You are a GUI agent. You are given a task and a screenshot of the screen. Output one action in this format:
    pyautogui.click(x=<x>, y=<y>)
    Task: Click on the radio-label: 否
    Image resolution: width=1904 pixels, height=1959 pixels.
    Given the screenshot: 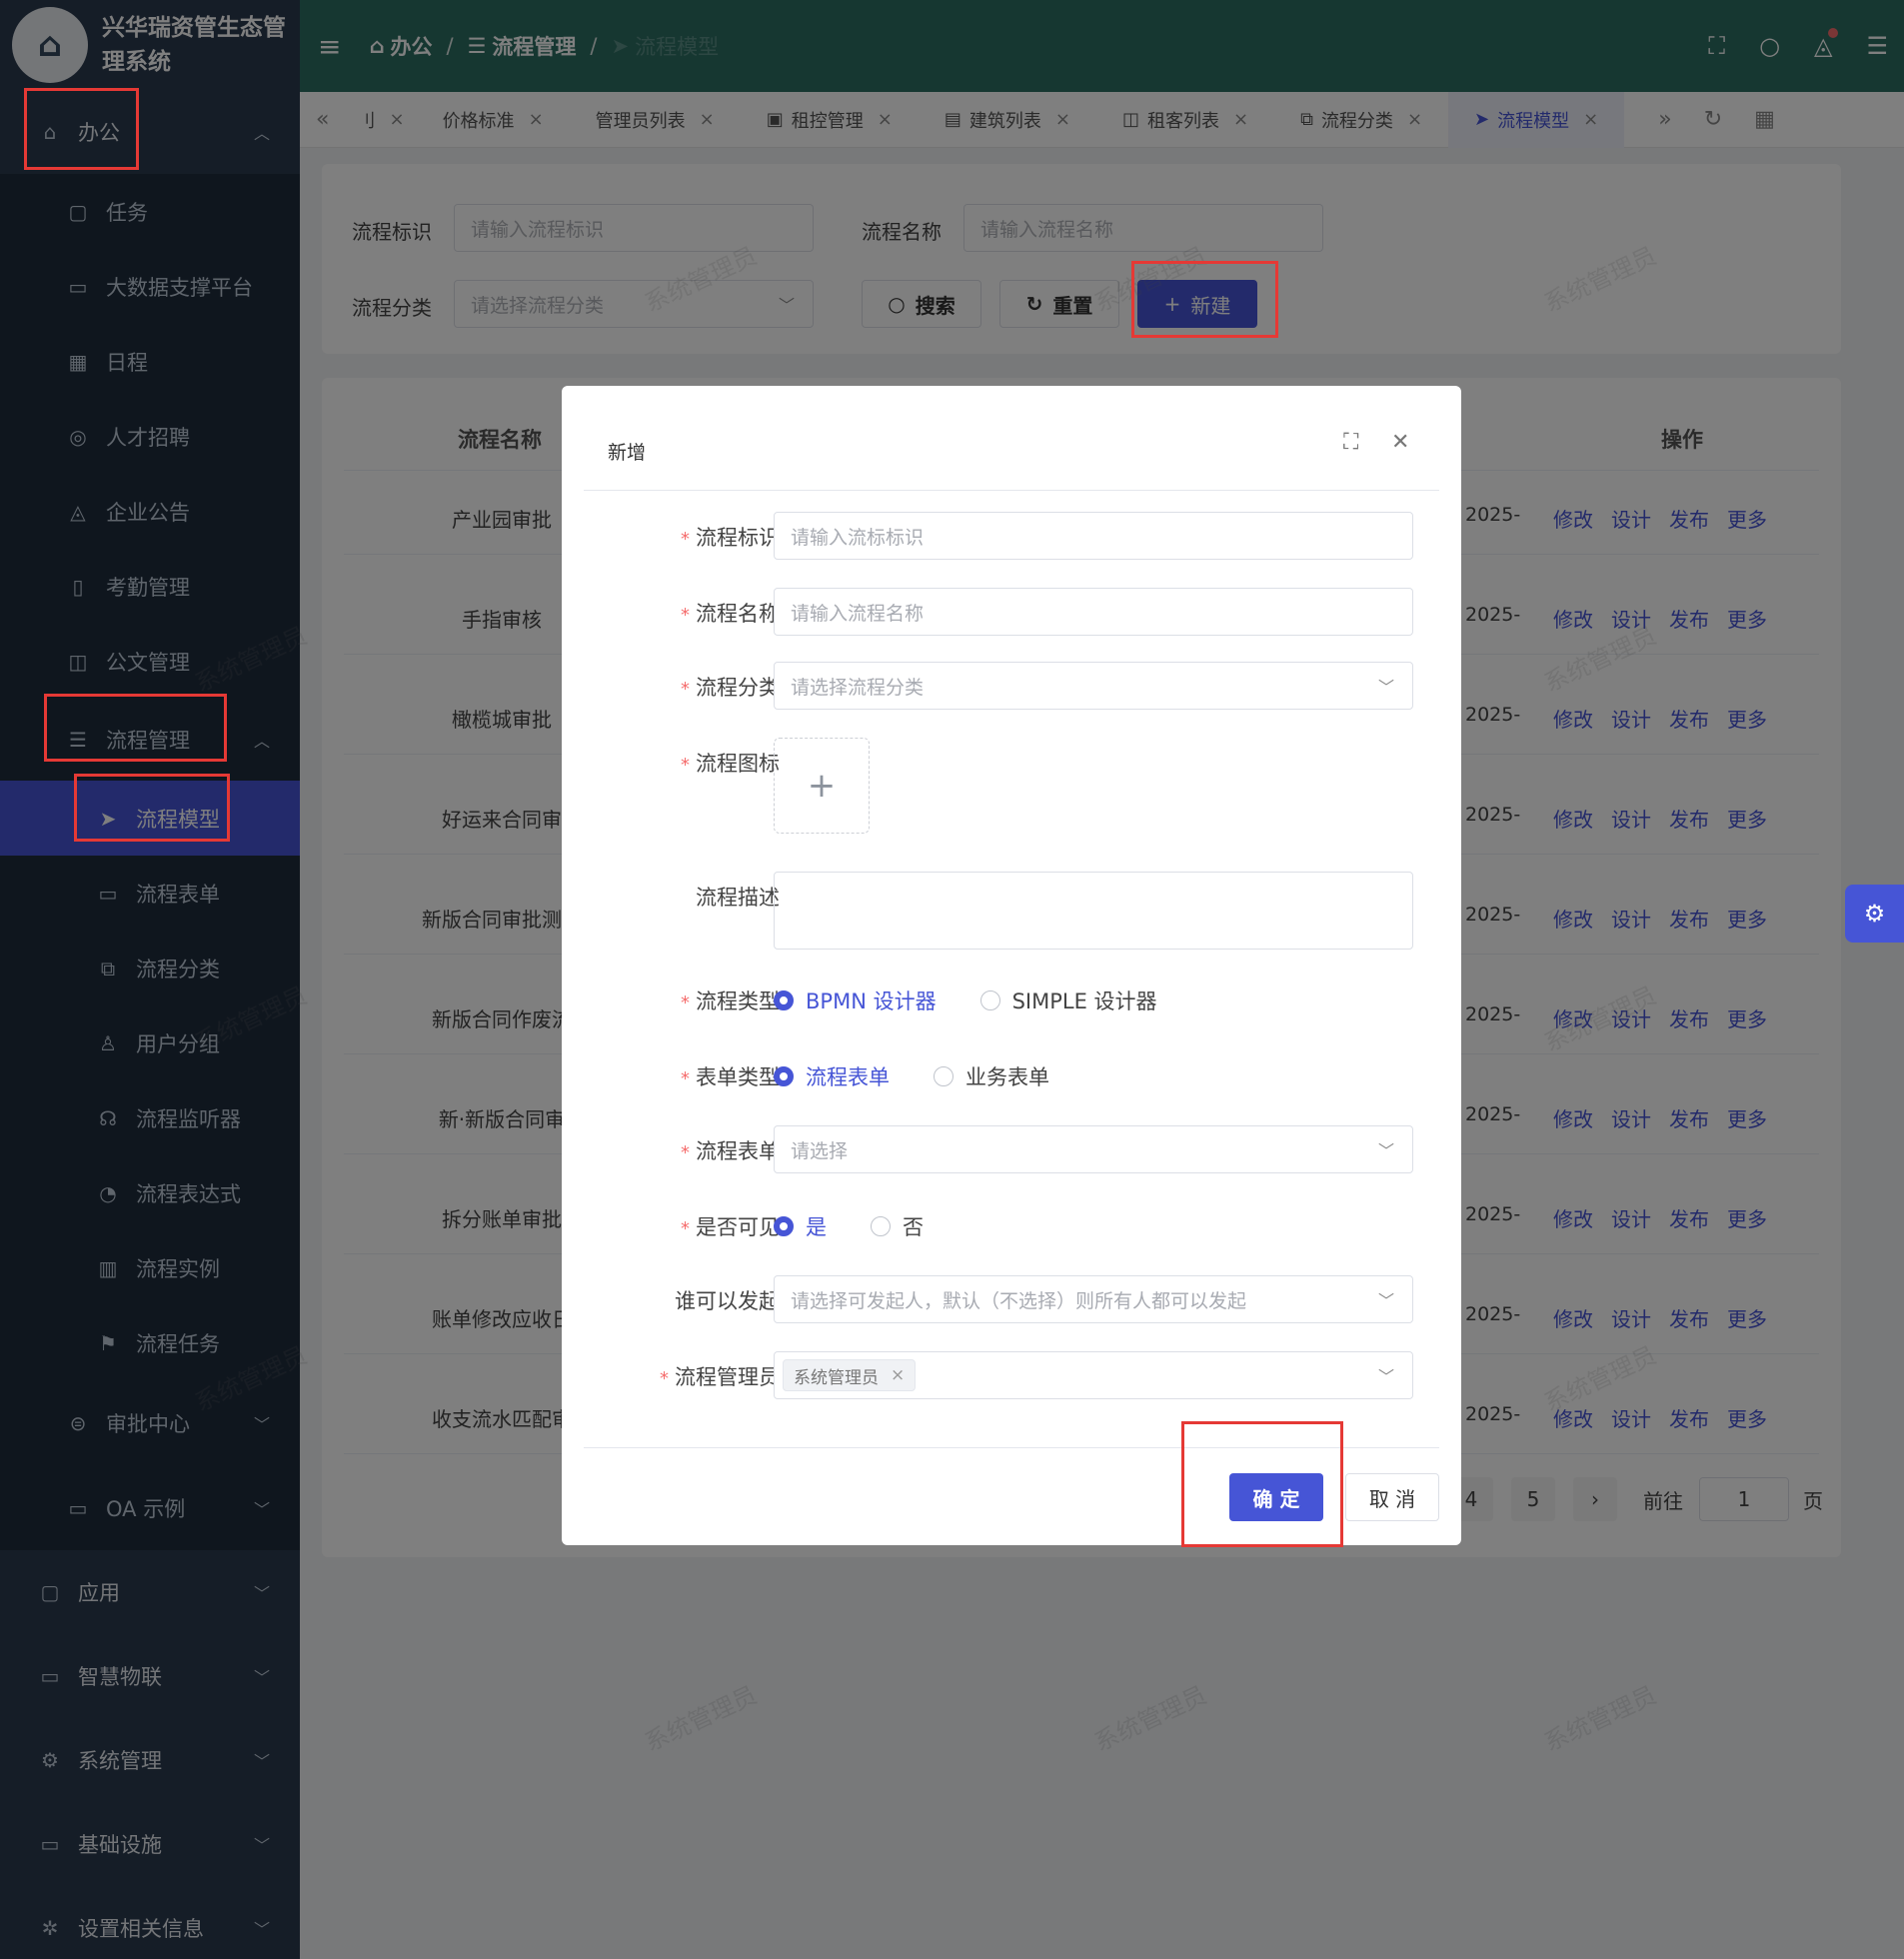 What is the action you would take?
    pyautogui.click(x=913, y=1227)
    